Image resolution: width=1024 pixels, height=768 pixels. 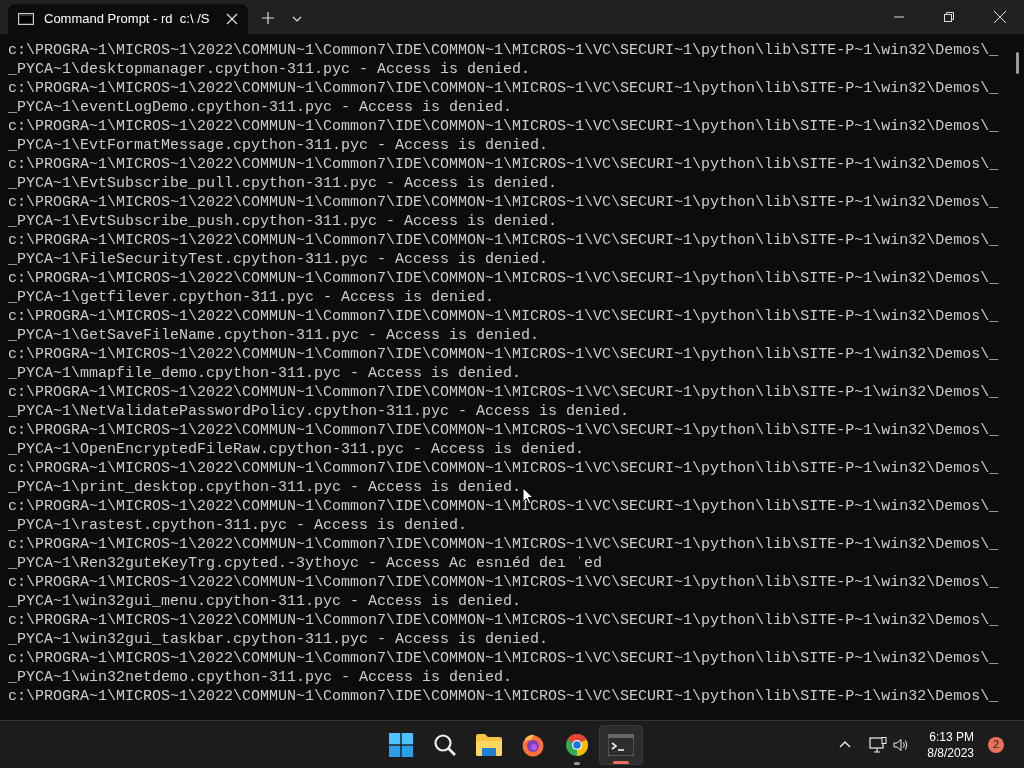 What do you see at coordinates (901, 744) in the screenshot?
I see `volume-icon` at bounding box center [901, 744].